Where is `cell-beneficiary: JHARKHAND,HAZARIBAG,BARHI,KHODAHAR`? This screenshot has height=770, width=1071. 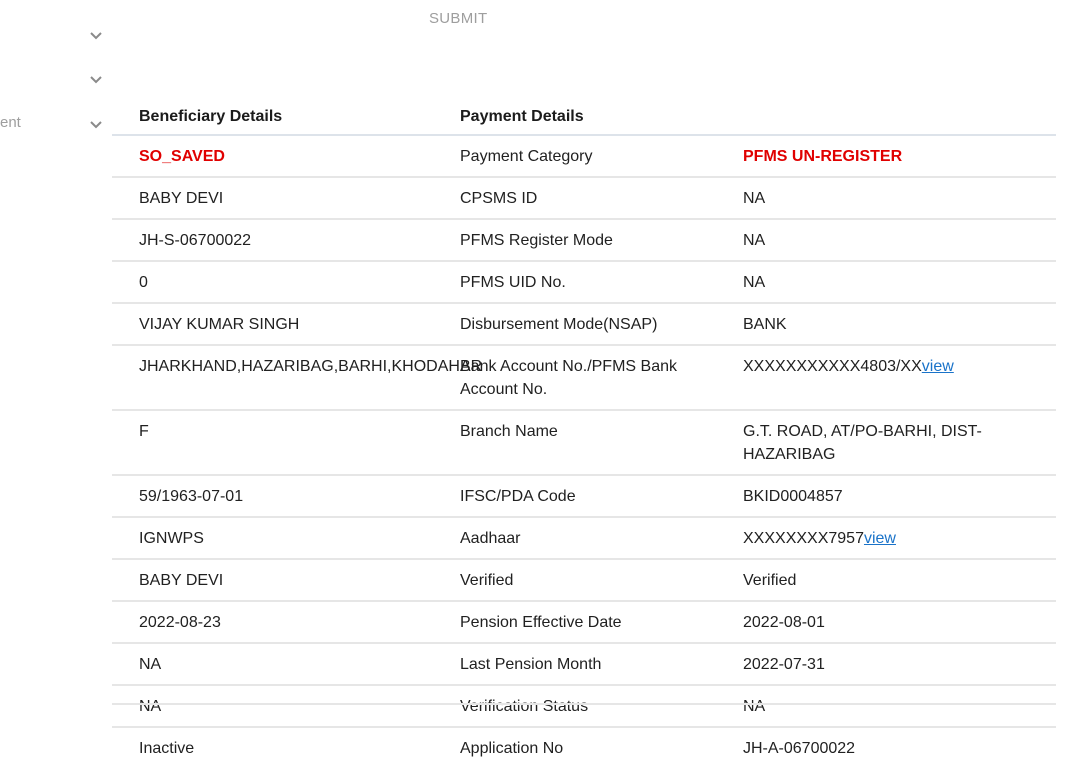
cell-beneficiary: JHARKHAND,HAZARIBAG,BARHI,KHODAHAR is located at coordinates (297, 378).